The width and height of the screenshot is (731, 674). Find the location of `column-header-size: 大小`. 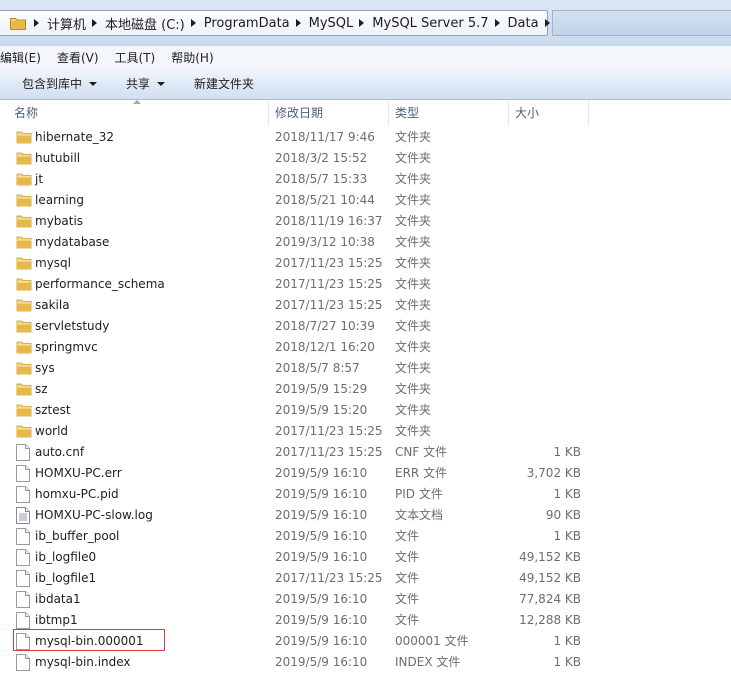

column-header-size: 大小 is located at coordinates (549, 112).